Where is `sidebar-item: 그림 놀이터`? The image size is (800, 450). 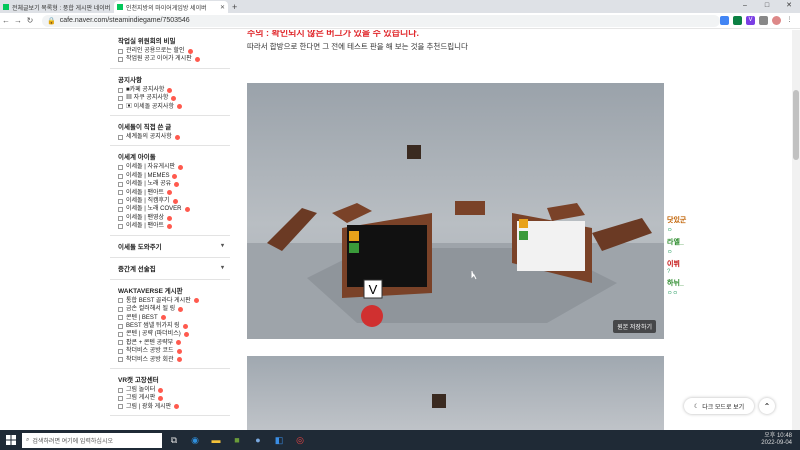
sidebar-item: 그림 놀이터 is located at coordinates (171, 390).